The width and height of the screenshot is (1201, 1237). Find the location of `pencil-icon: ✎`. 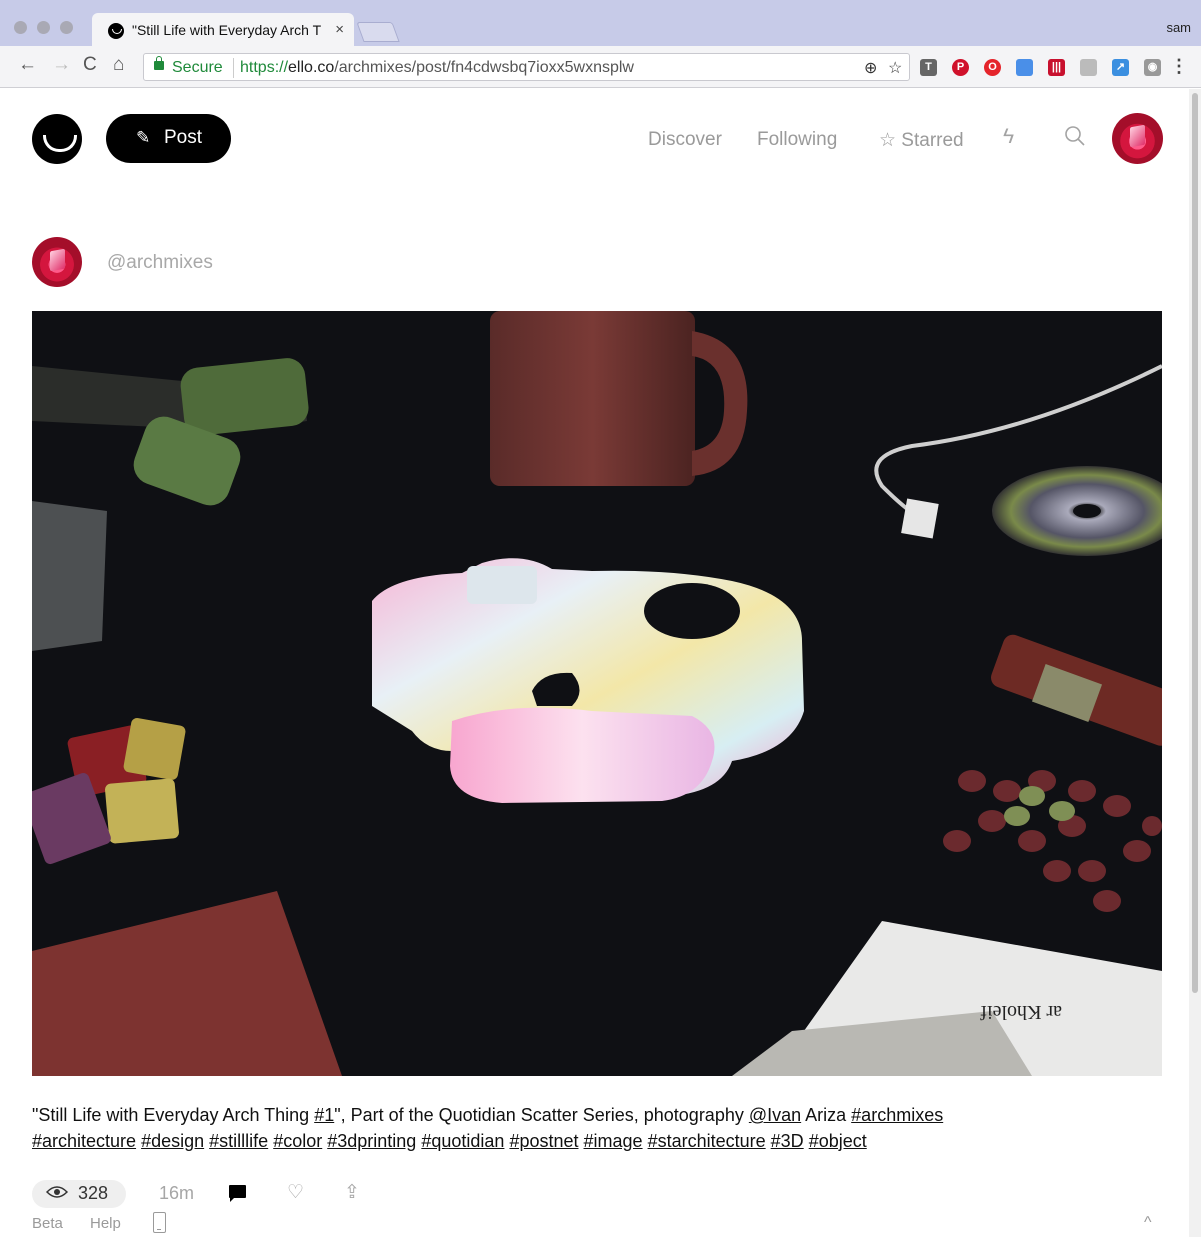

pencil-icon: ✎ is located at coordinates (143, 137).